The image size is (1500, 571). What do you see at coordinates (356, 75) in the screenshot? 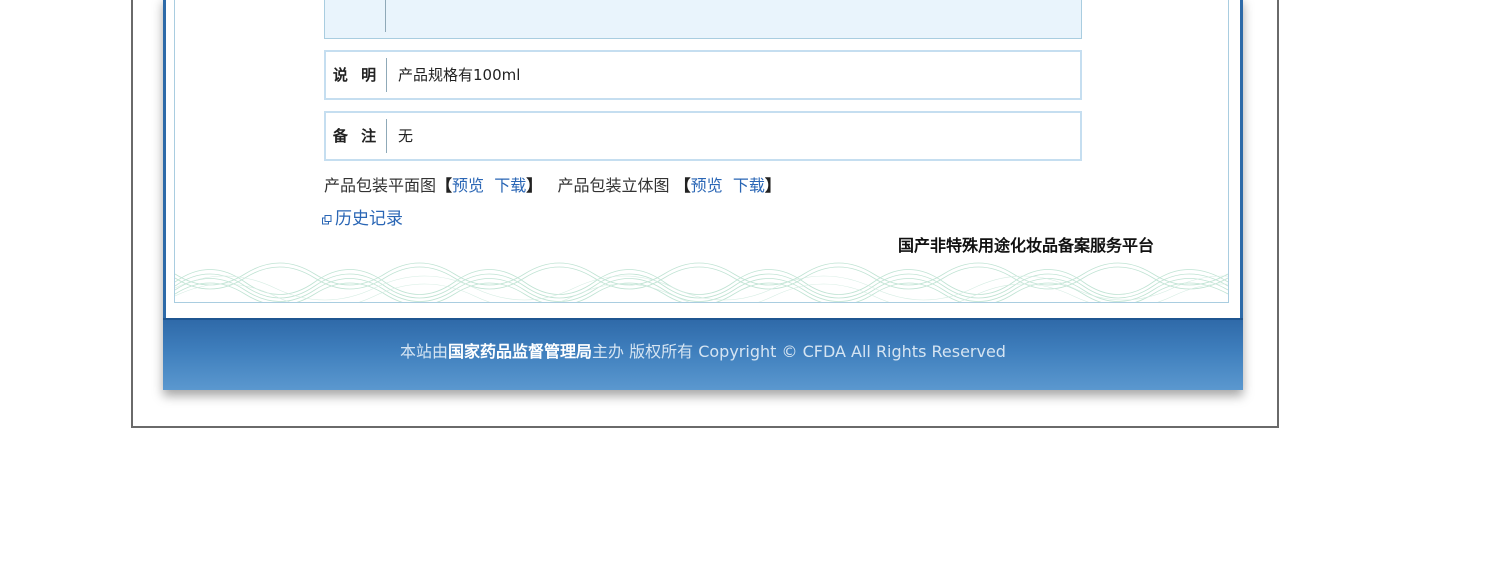
I see `field-label: 说 明` at bounding box center [356, 75].